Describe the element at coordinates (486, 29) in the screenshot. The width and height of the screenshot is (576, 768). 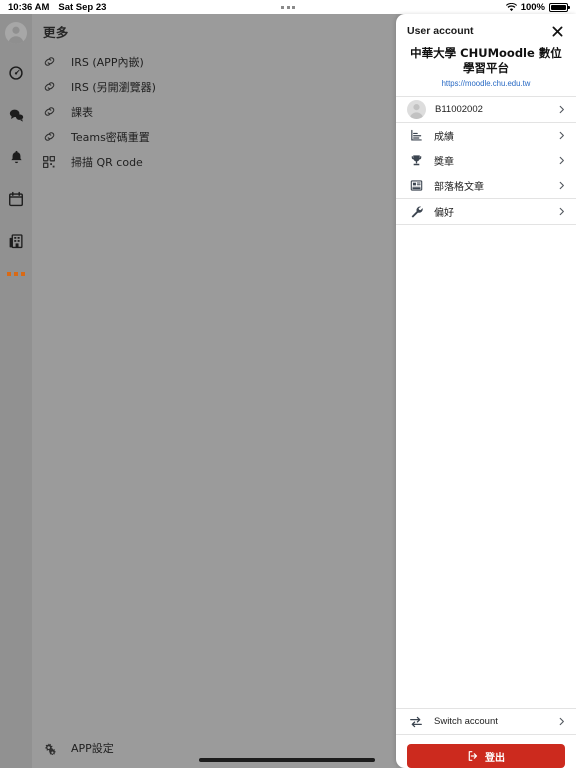
I see `sheet-header: User account` at that location.